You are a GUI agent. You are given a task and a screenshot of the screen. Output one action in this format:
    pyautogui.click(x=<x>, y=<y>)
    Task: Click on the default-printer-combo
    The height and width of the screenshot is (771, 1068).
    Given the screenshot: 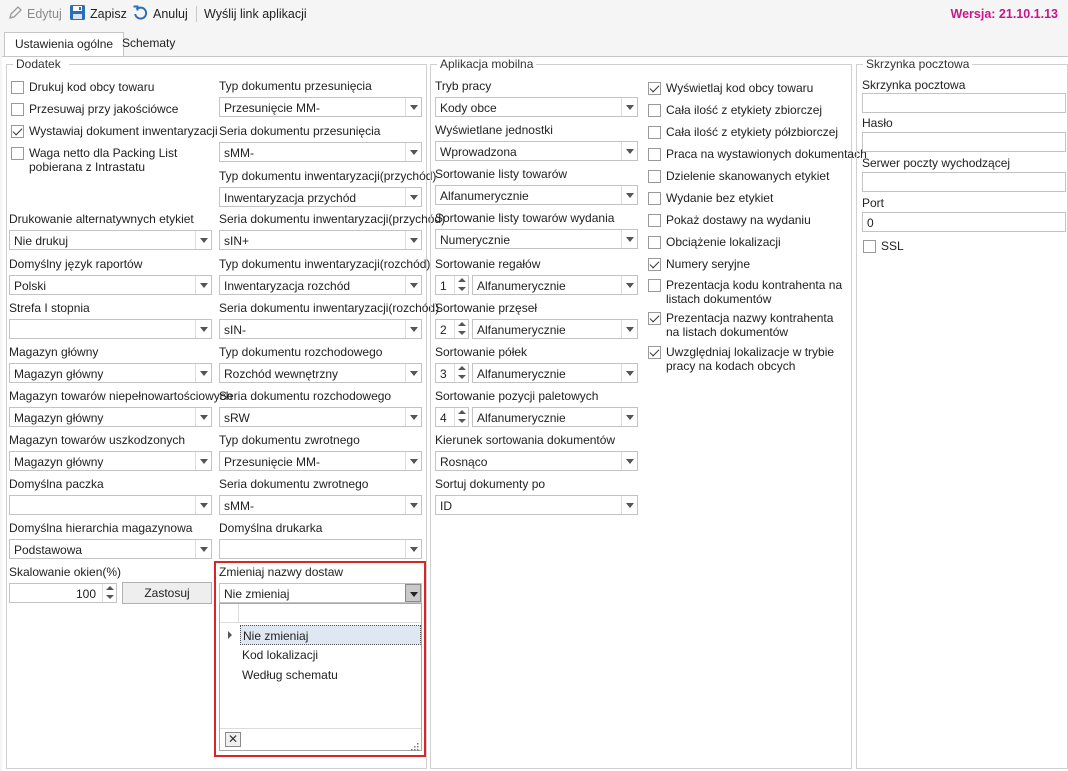 What is the action you would take?
    pyautogui.click(x=320, y=549)
    